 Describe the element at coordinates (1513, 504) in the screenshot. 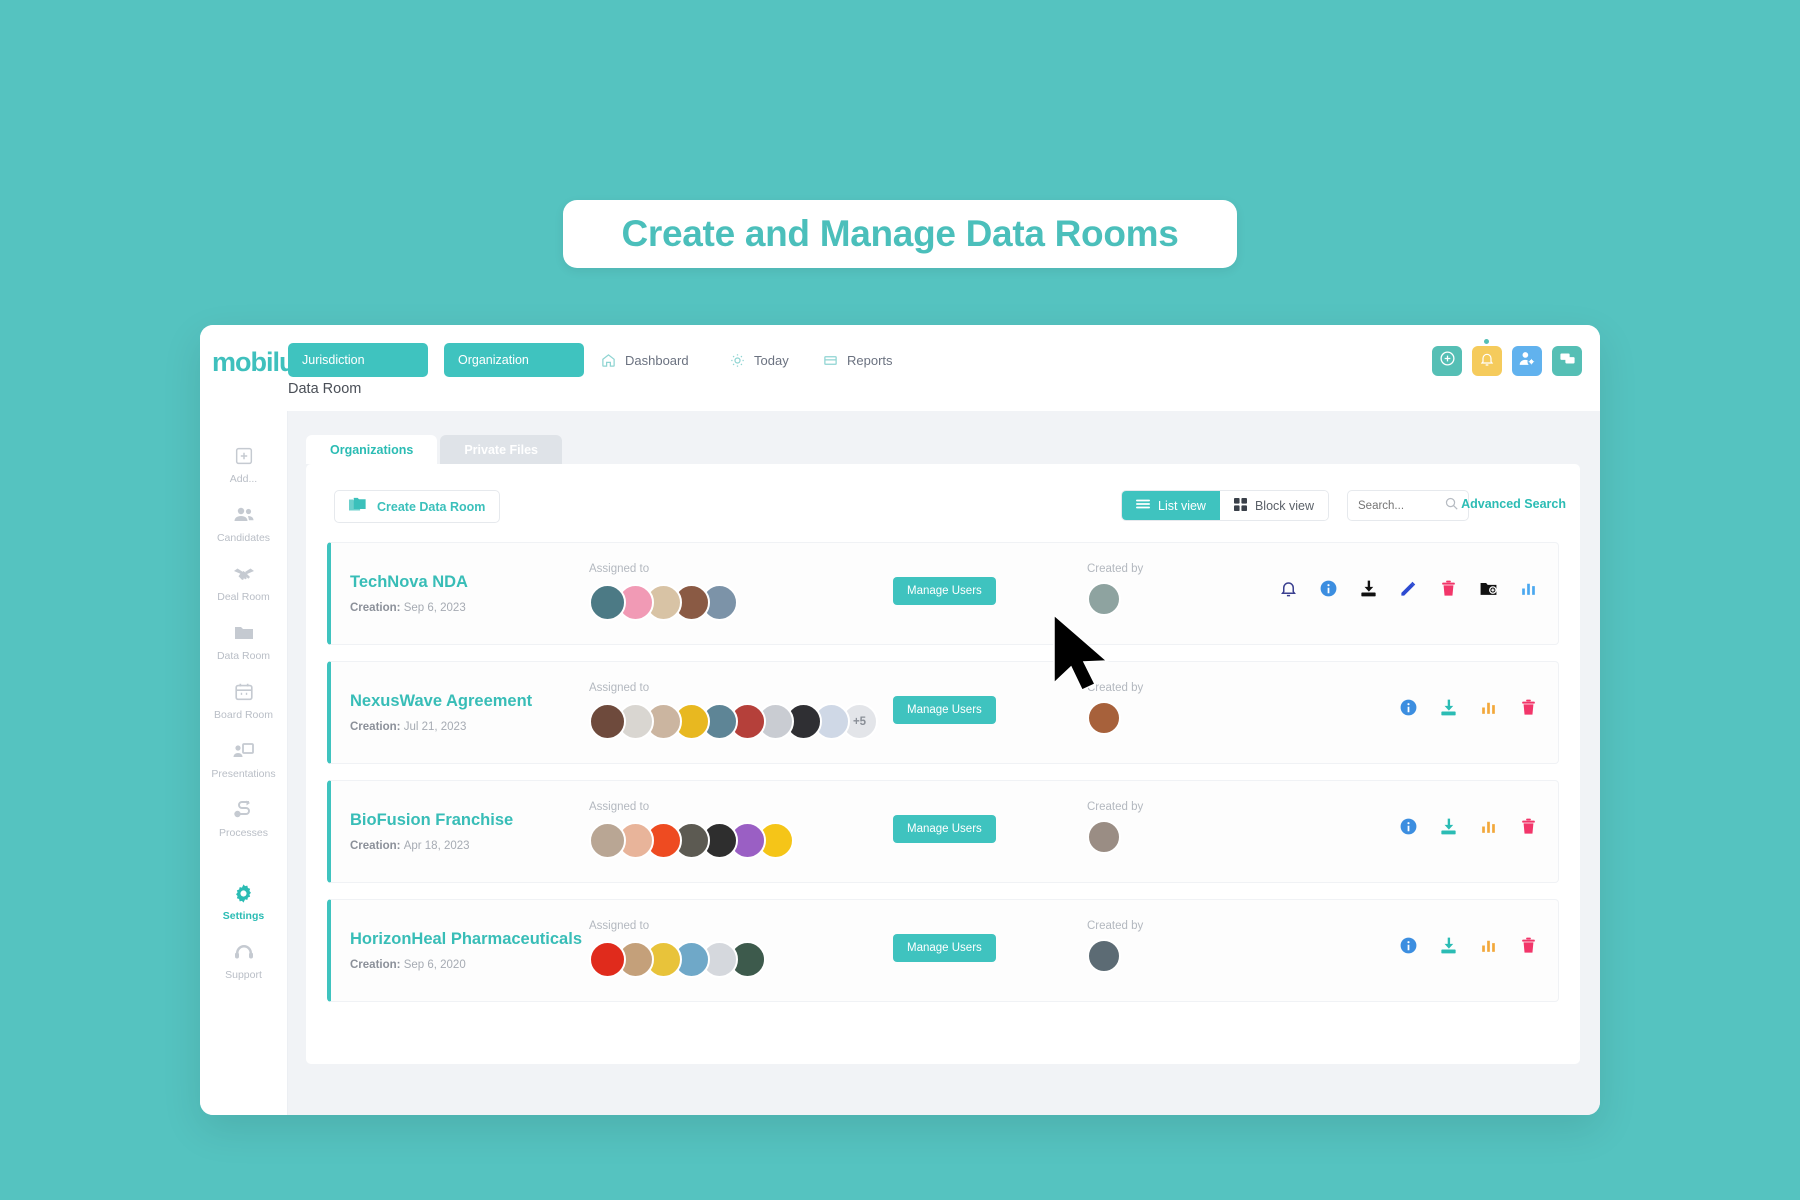

I see `advanced-search-link: Advanced Search` at that location.